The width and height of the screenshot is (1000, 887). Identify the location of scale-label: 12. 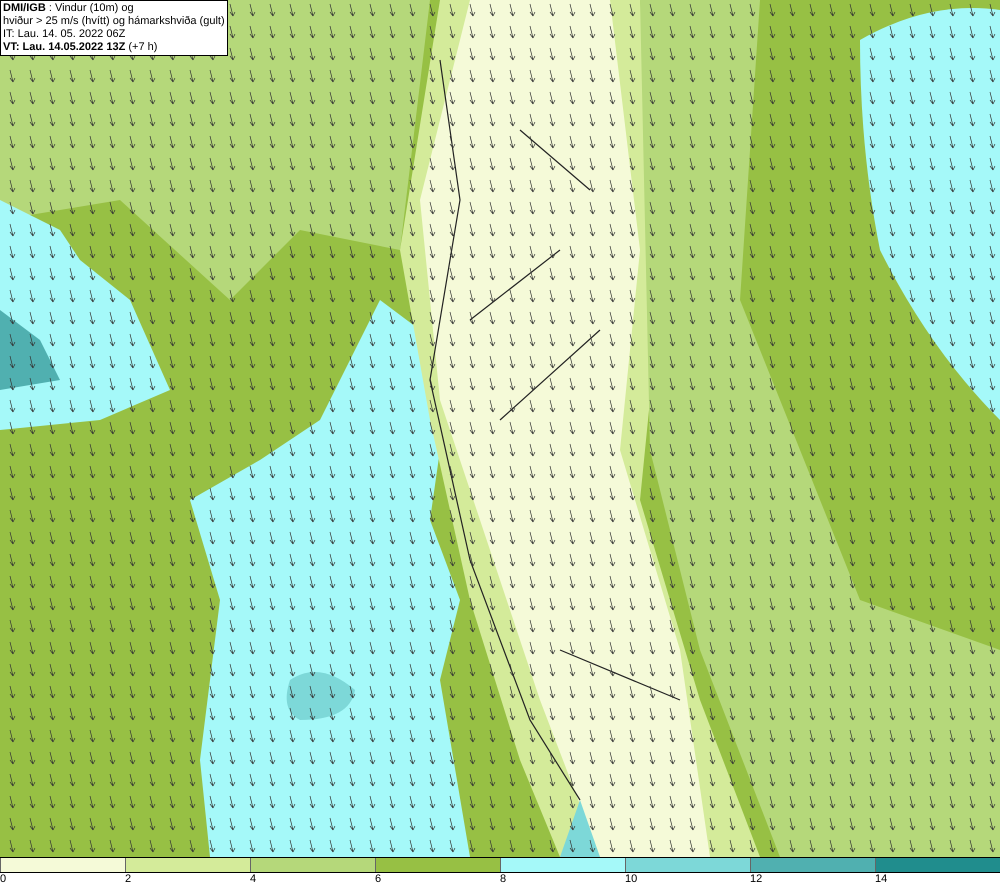
(756, 880).